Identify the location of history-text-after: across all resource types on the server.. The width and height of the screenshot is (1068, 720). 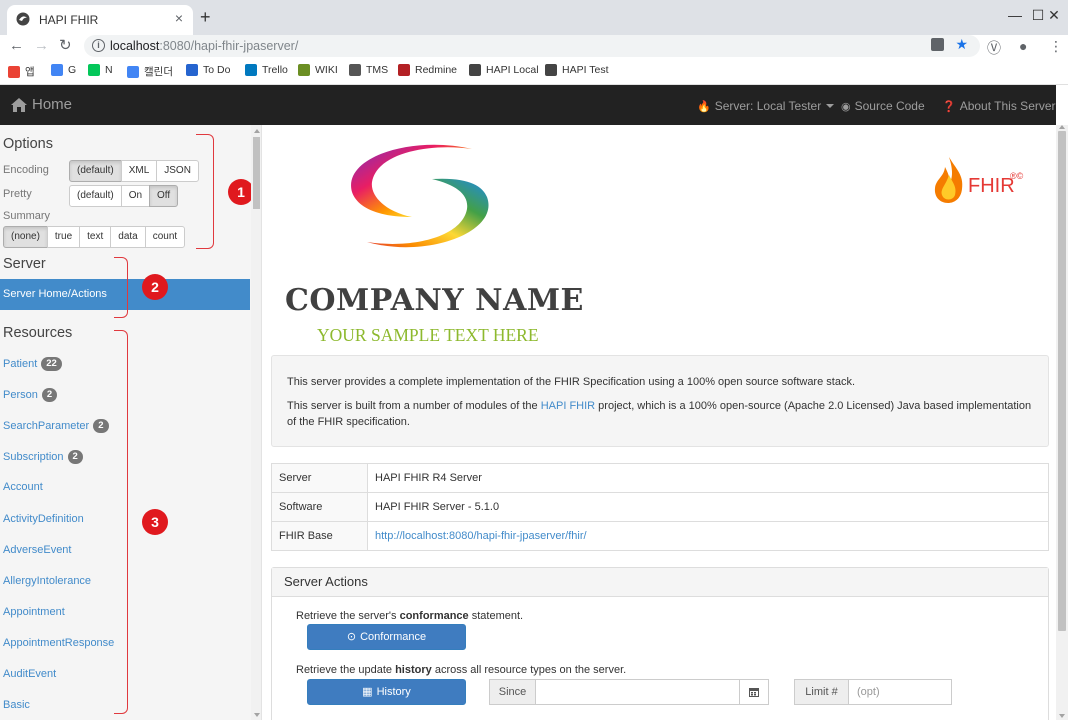
(529, 670).